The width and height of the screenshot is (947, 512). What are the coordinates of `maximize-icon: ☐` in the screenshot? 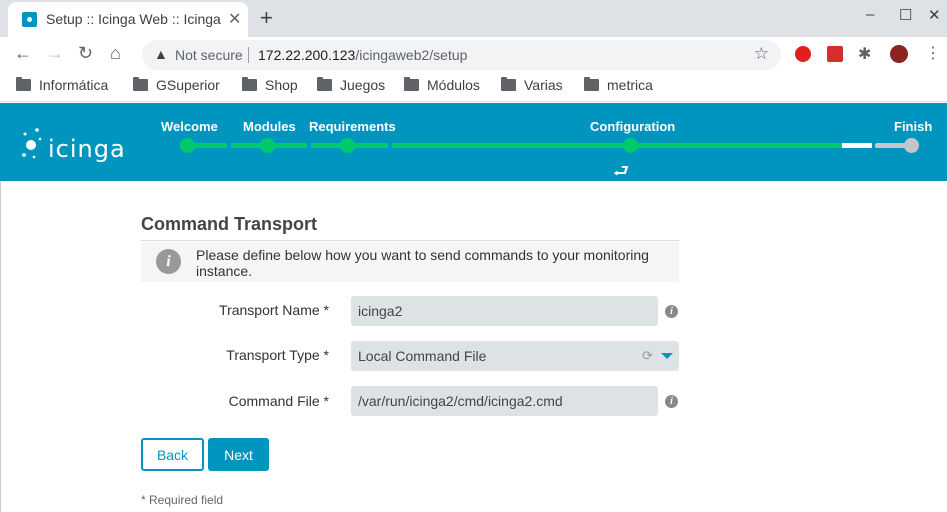 It's located at (905, 15).